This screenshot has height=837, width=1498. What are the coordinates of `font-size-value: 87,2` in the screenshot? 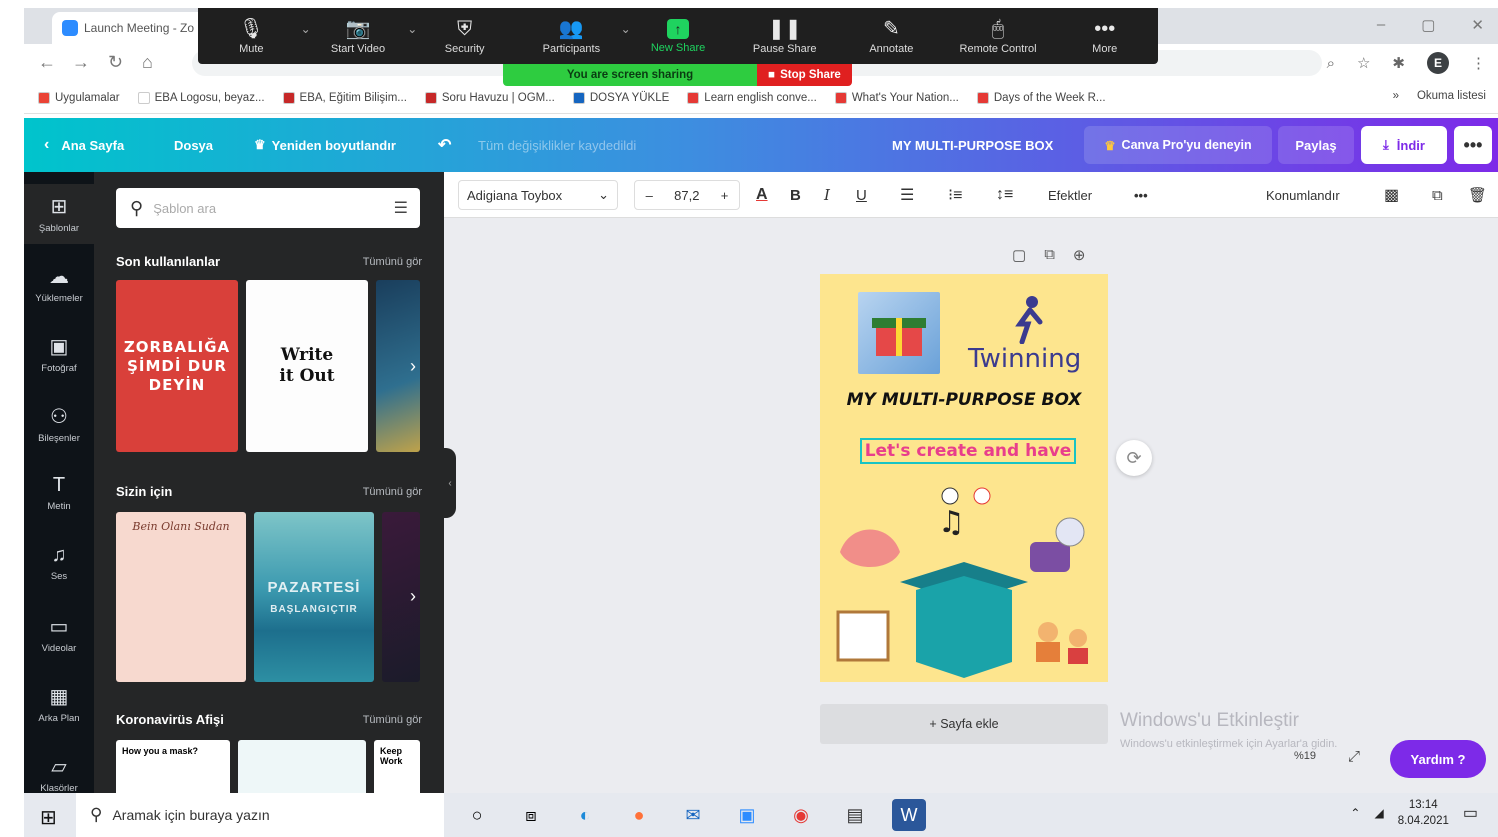 It's located at (686, 195).